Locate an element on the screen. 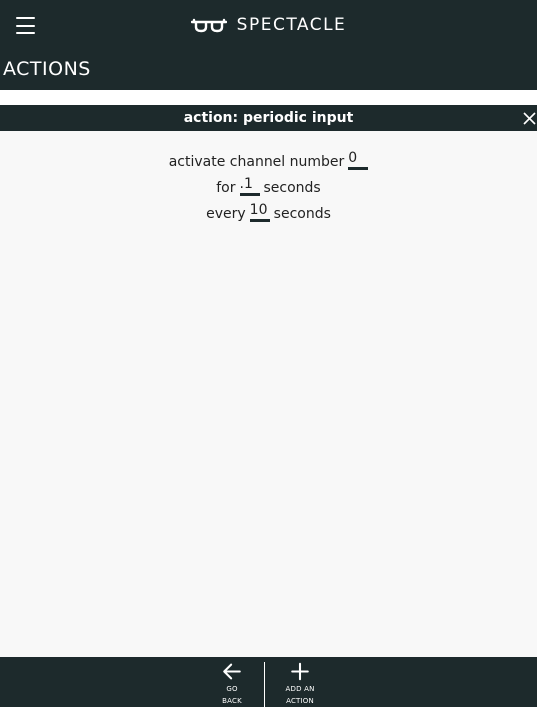 Image resolution: width=537 pixels, height=707 pixels. app-name: SPECTACLE is located at coordinates (291, 25).